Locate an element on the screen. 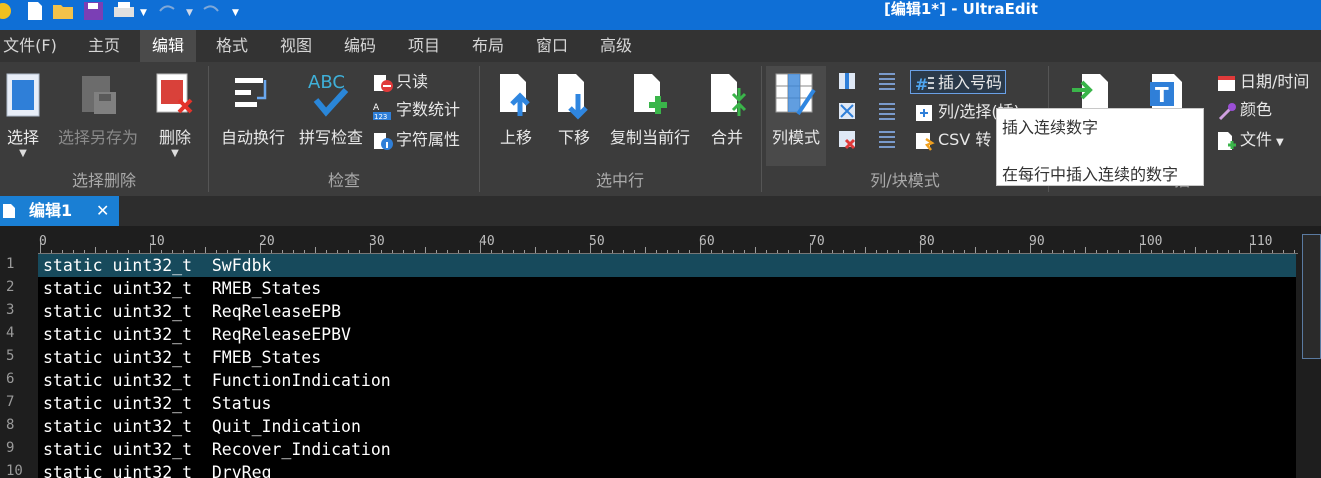  tab-layout: 布局 is located at coordinates (488, 46).